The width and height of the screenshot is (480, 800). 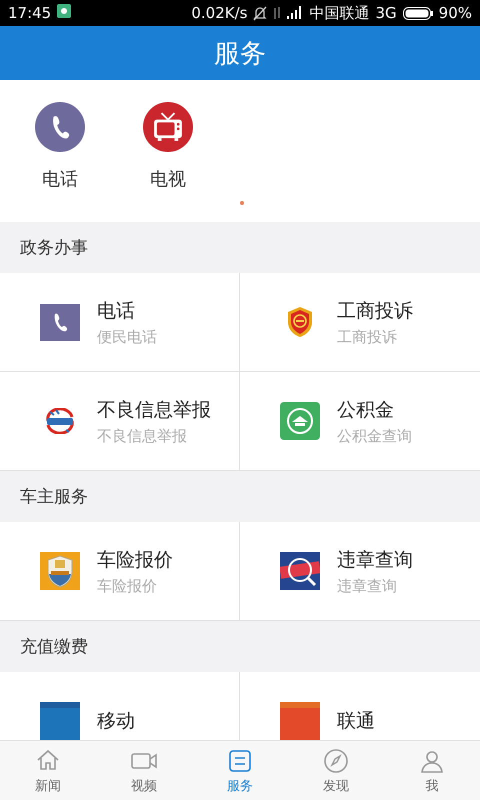 What do you see at coordinates (120, 322) in the screenshot?
I see `service-tile: 电话 便民电话` at bounding box center [120, 322].